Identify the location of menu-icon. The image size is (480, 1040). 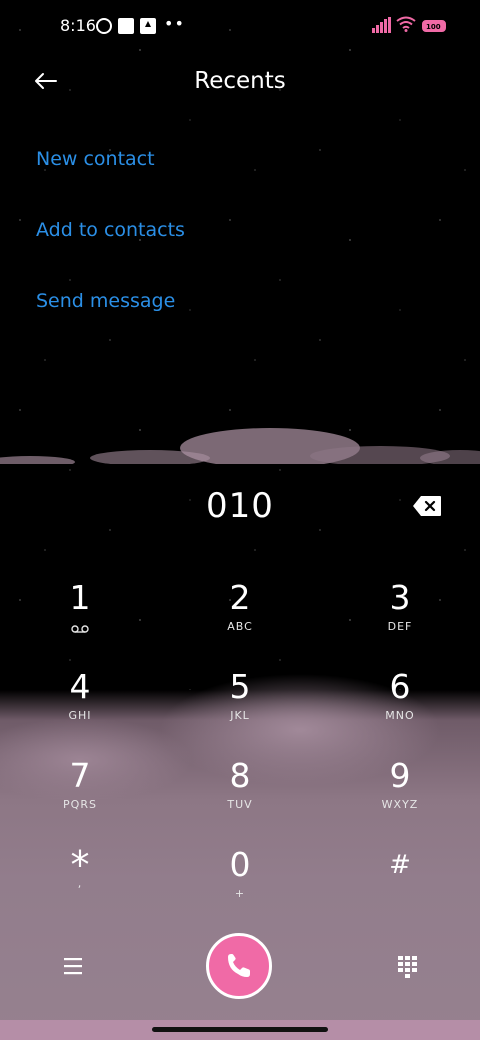
(73, 966).